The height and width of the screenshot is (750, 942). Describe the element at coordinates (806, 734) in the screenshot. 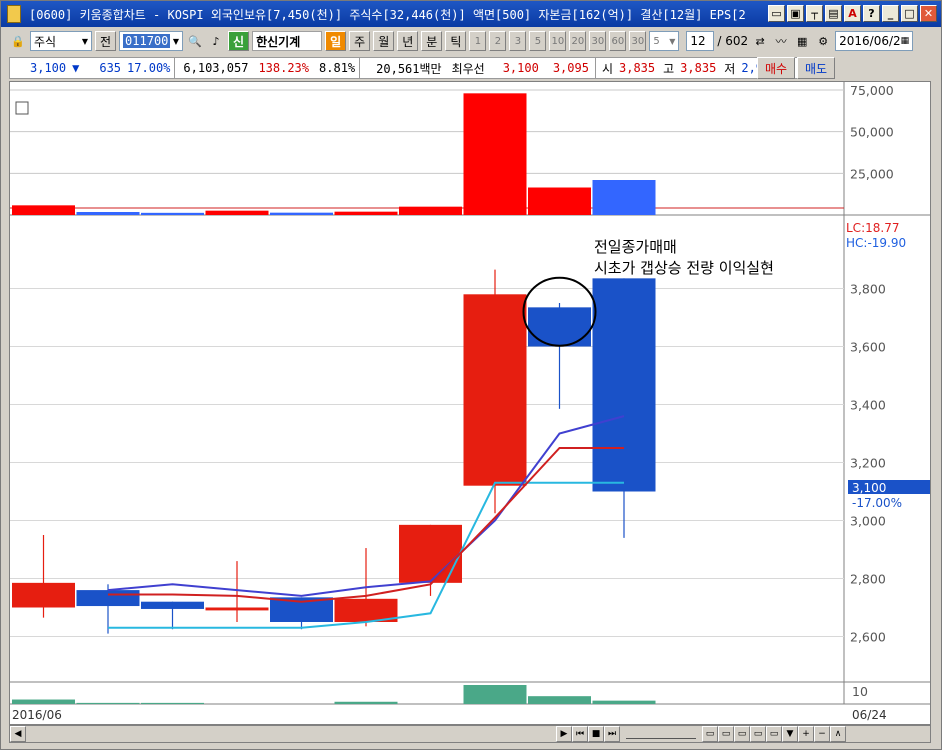

I see `zoom-in-icon: +` at that location.